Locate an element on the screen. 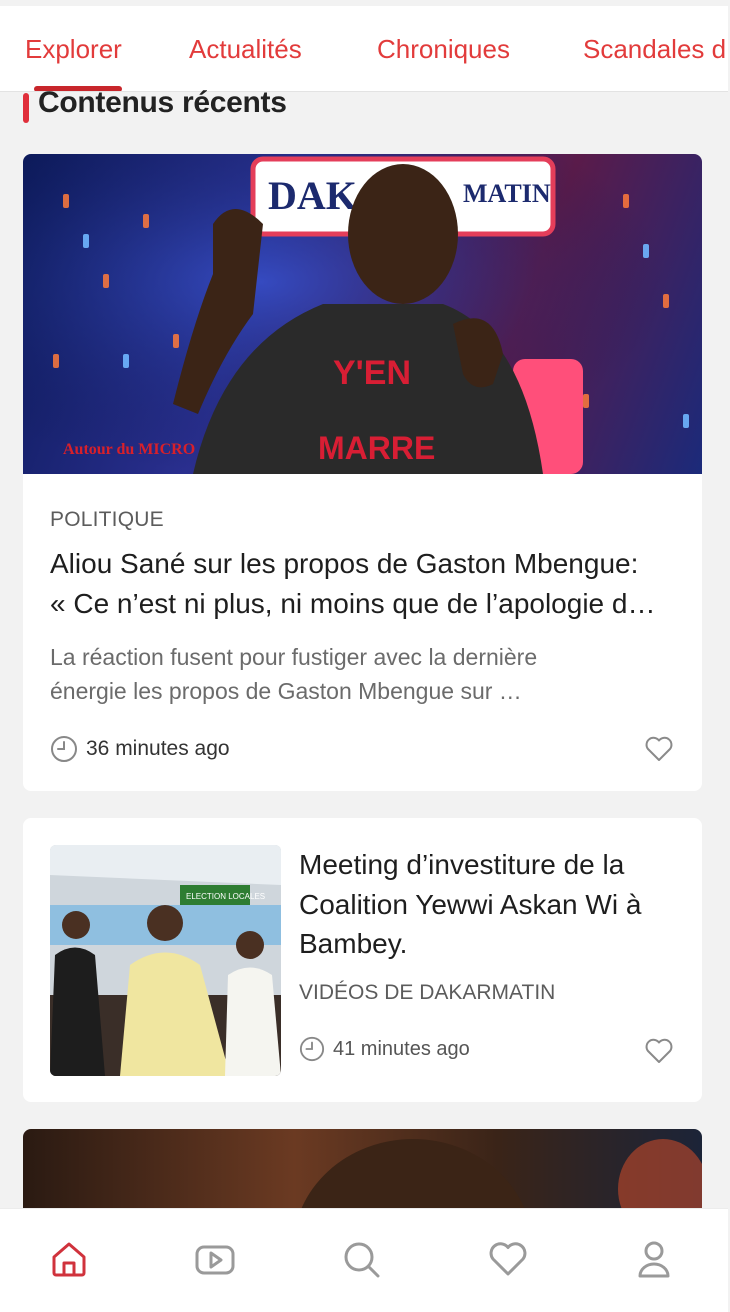  article-title-line: Coalition Yewwi Askan Wi à is located at coordinates (470, 904).